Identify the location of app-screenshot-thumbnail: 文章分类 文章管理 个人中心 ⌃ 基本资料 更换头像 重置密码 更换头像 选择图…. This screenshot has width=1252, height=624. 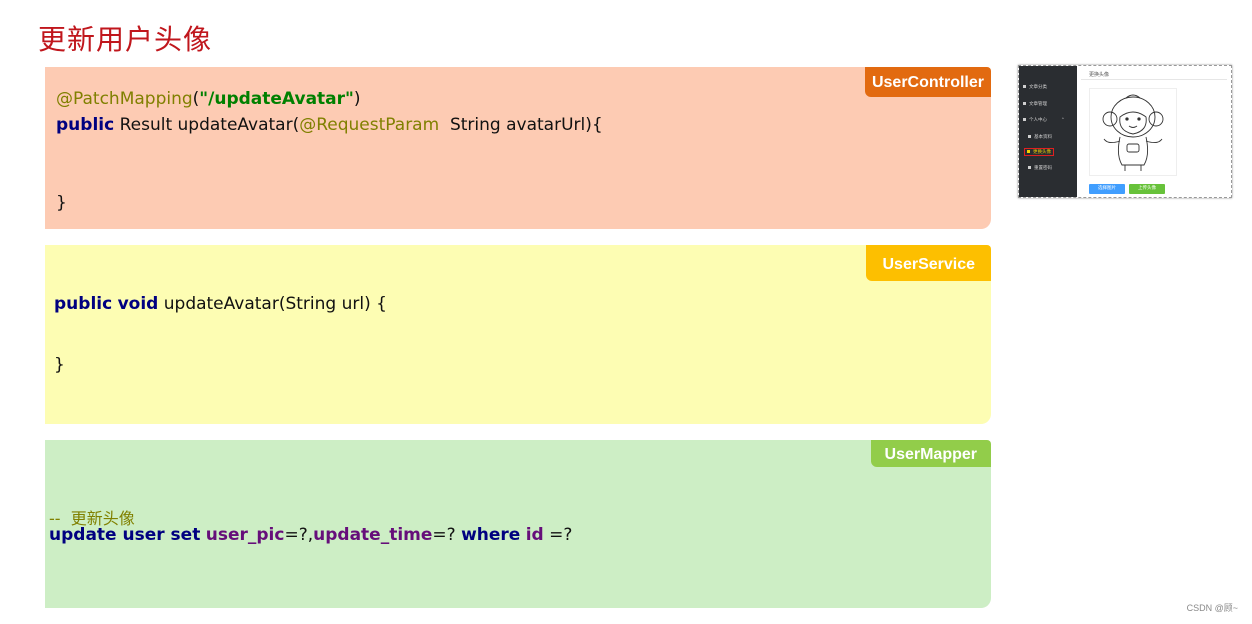
(1125, 131).